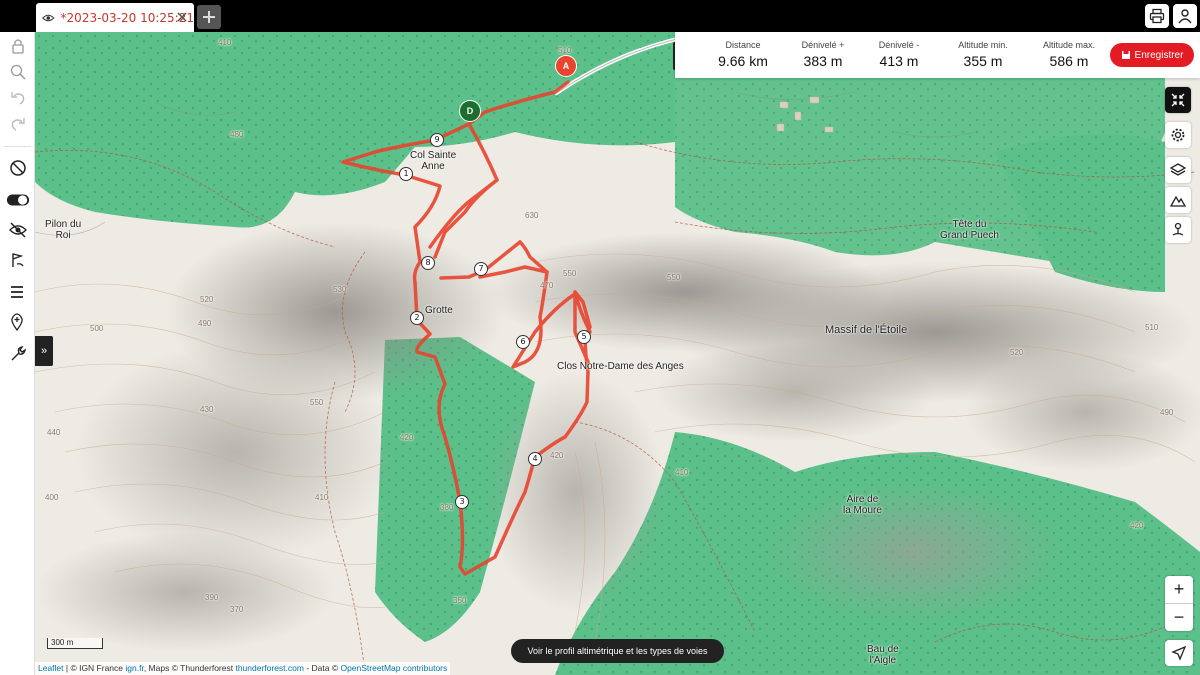 This screenshot has height=675, width=1200. I want to click on add-tab-button, so click(209, 17).